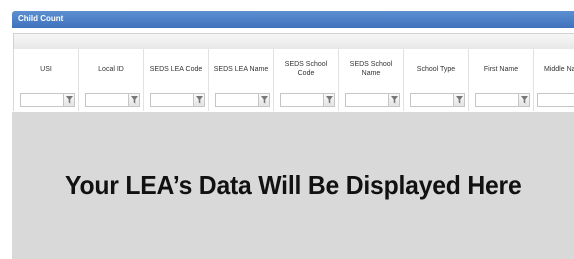  Describe the element at coordinates (237, 100) in the screenshot. I see `filter-input-seds-lea-name` at that location.